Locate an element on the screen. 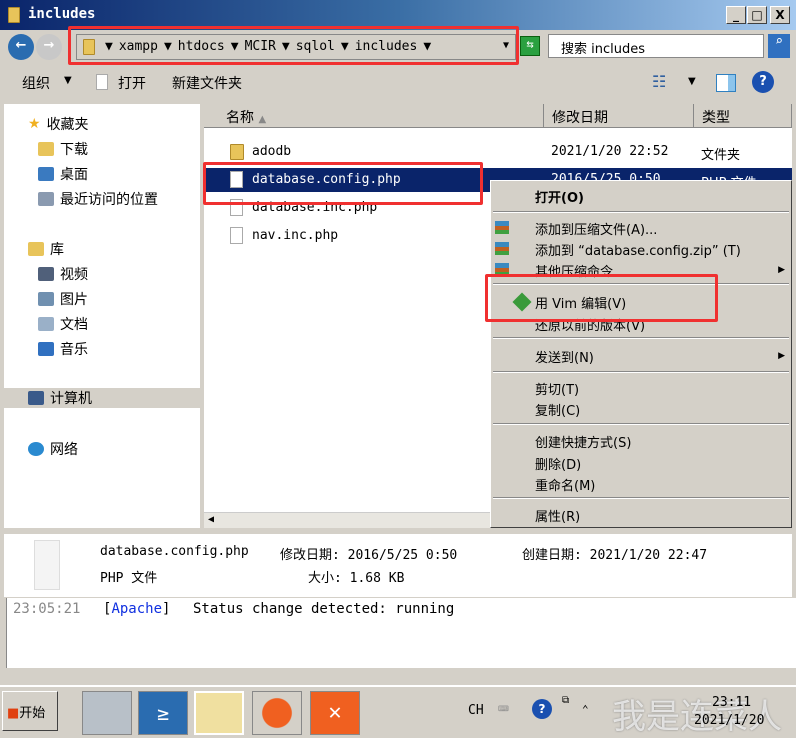 This screenshot has width=796, height=738. videos-icon is located at coordinates (46, 274).